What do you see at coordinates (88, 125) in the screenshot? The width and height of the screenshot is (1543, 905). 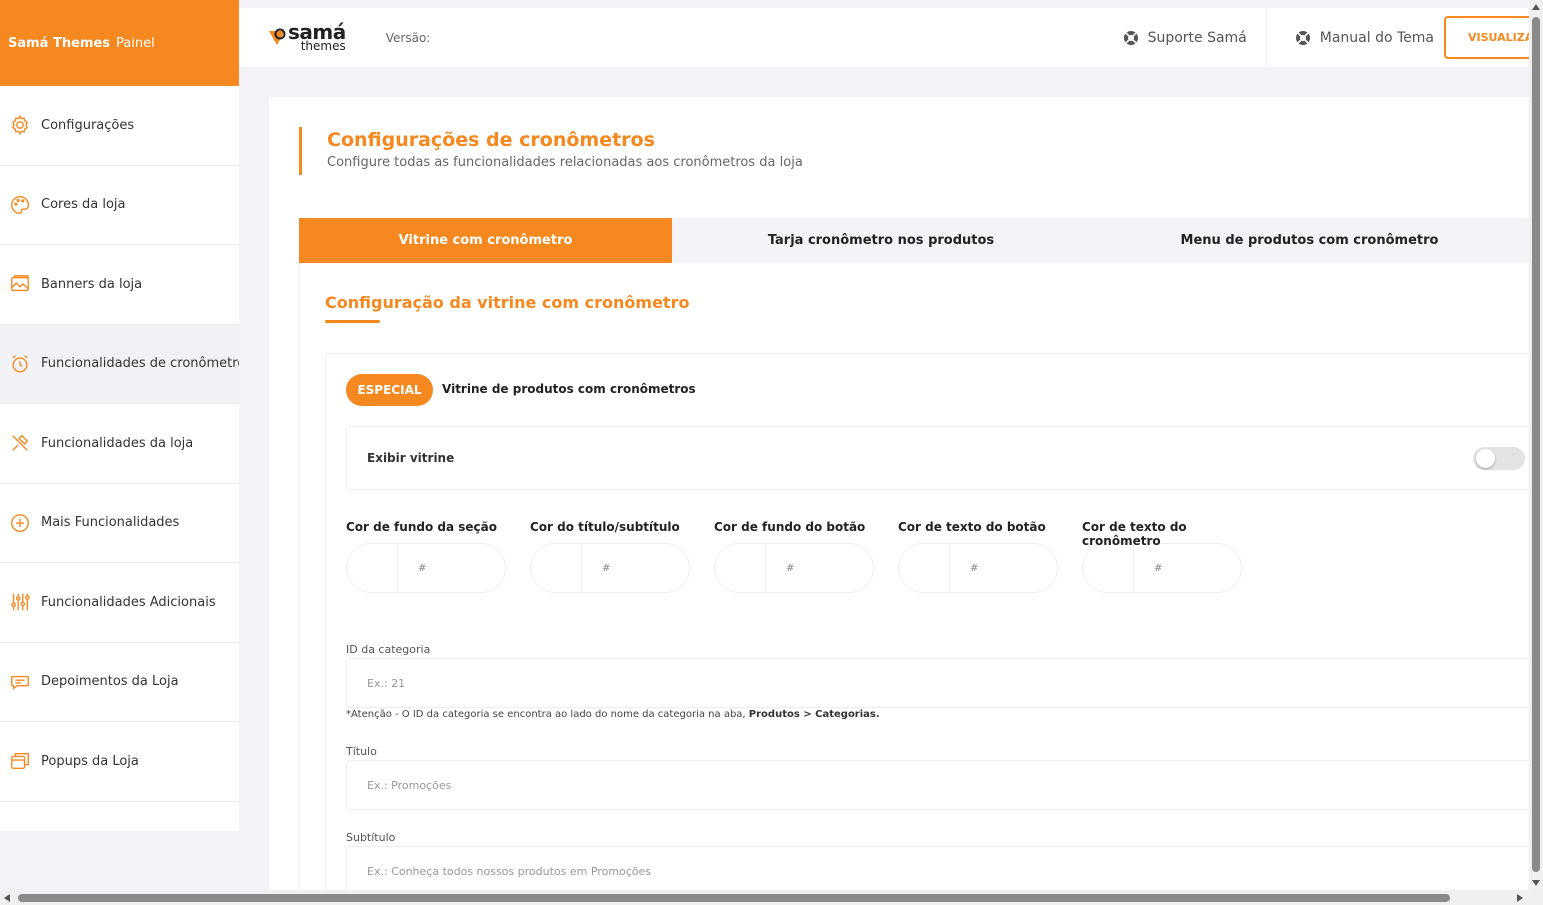 I see `sidebar-item-label: Configurações` at bounding box center [88, 125].